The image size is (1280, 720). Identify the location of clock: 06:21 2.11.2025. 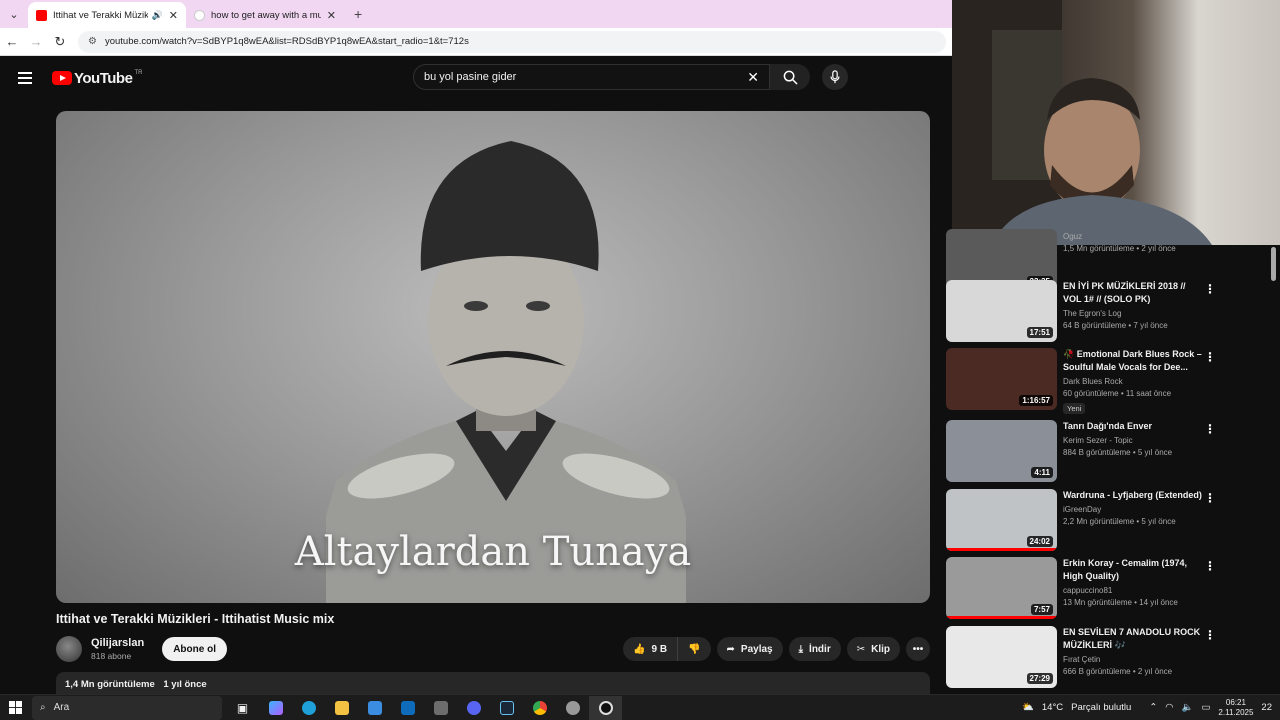
(1235, 708).